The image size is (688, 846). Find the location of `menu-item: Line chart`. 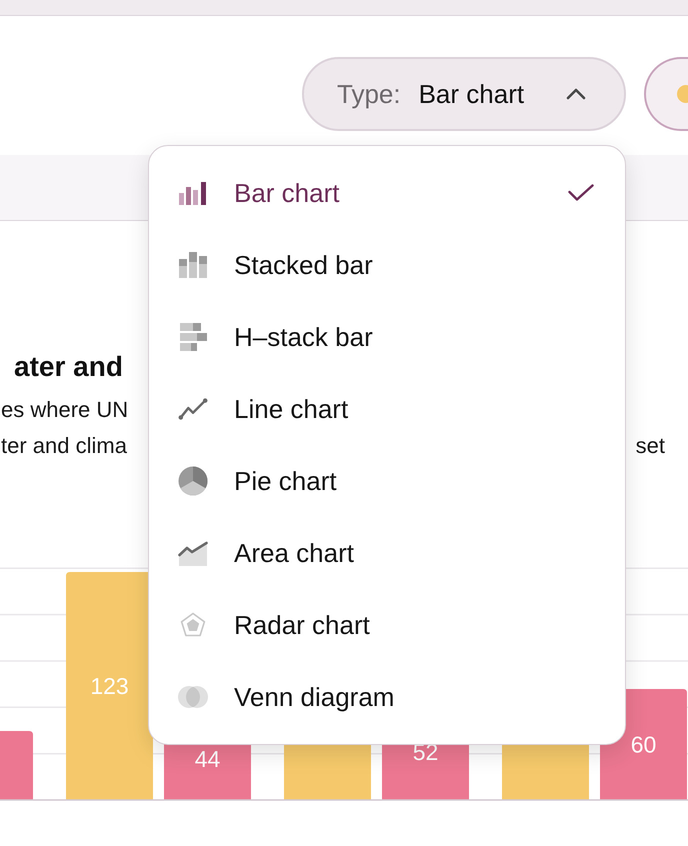

menu-item: Line chart is located at coordinates (387, 409).